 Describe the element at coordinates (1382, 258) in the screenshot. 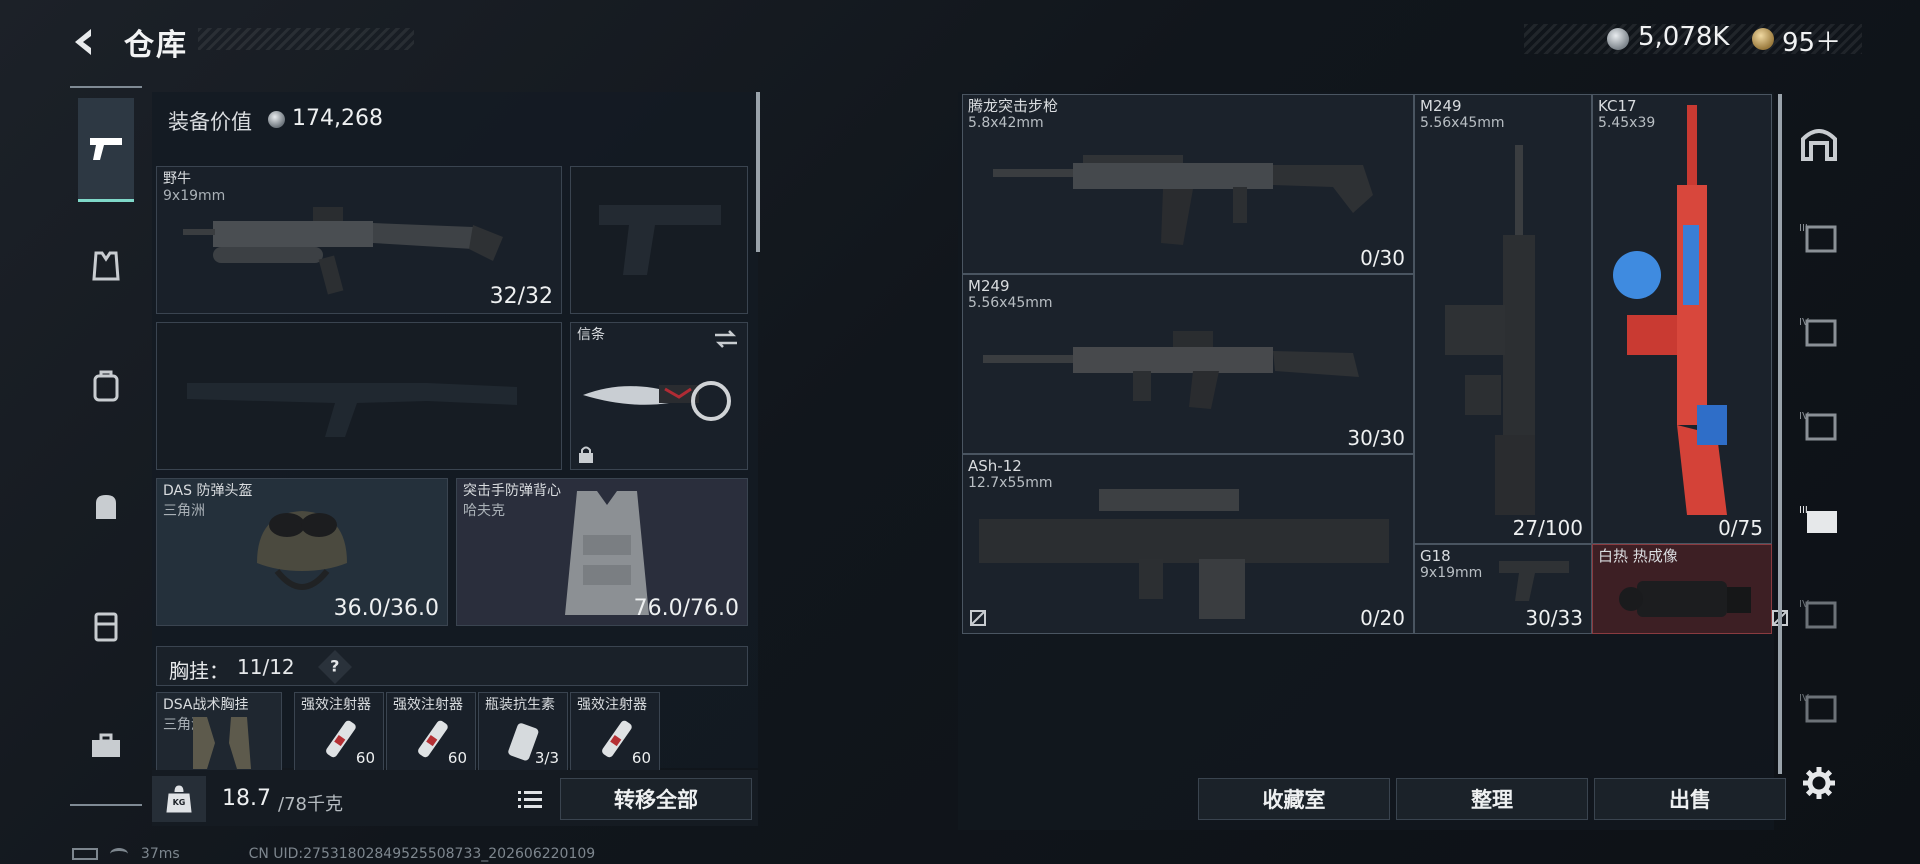

I see `ammo-count: 0/30` at that location.